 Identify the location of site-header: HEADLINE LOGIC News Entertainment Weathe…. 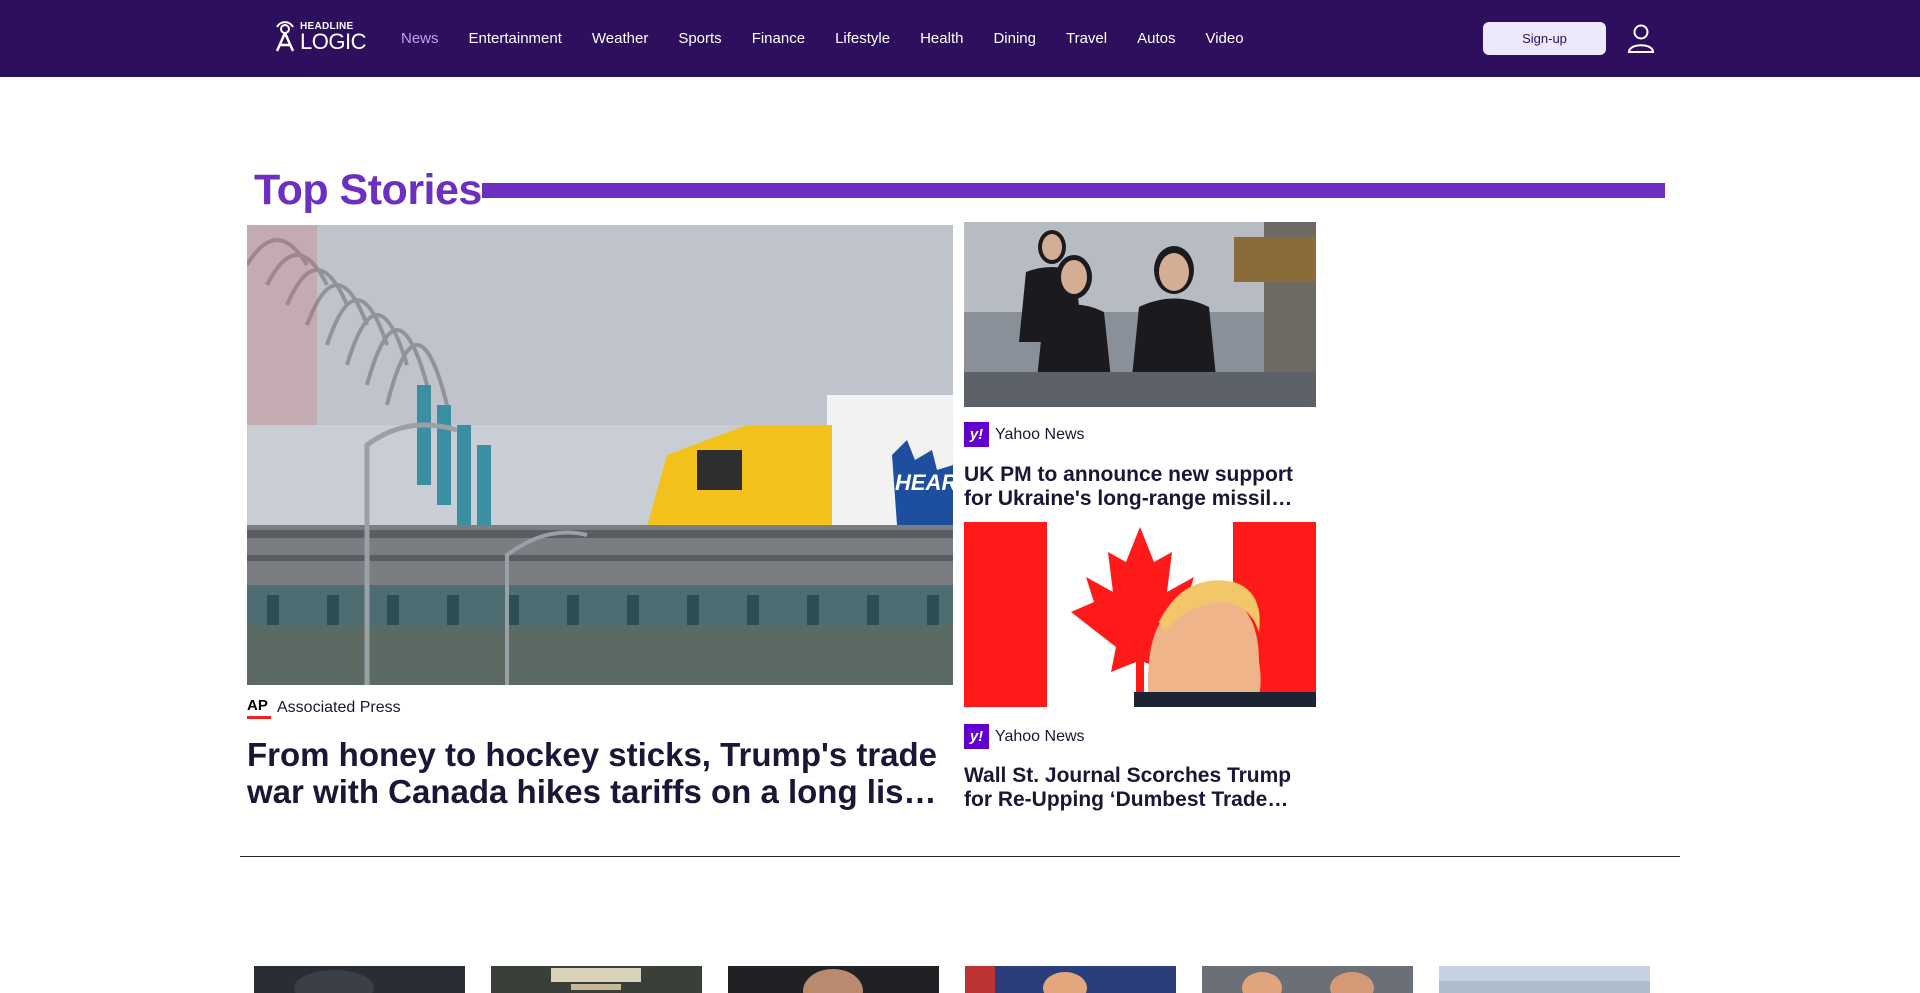
(960, 38).